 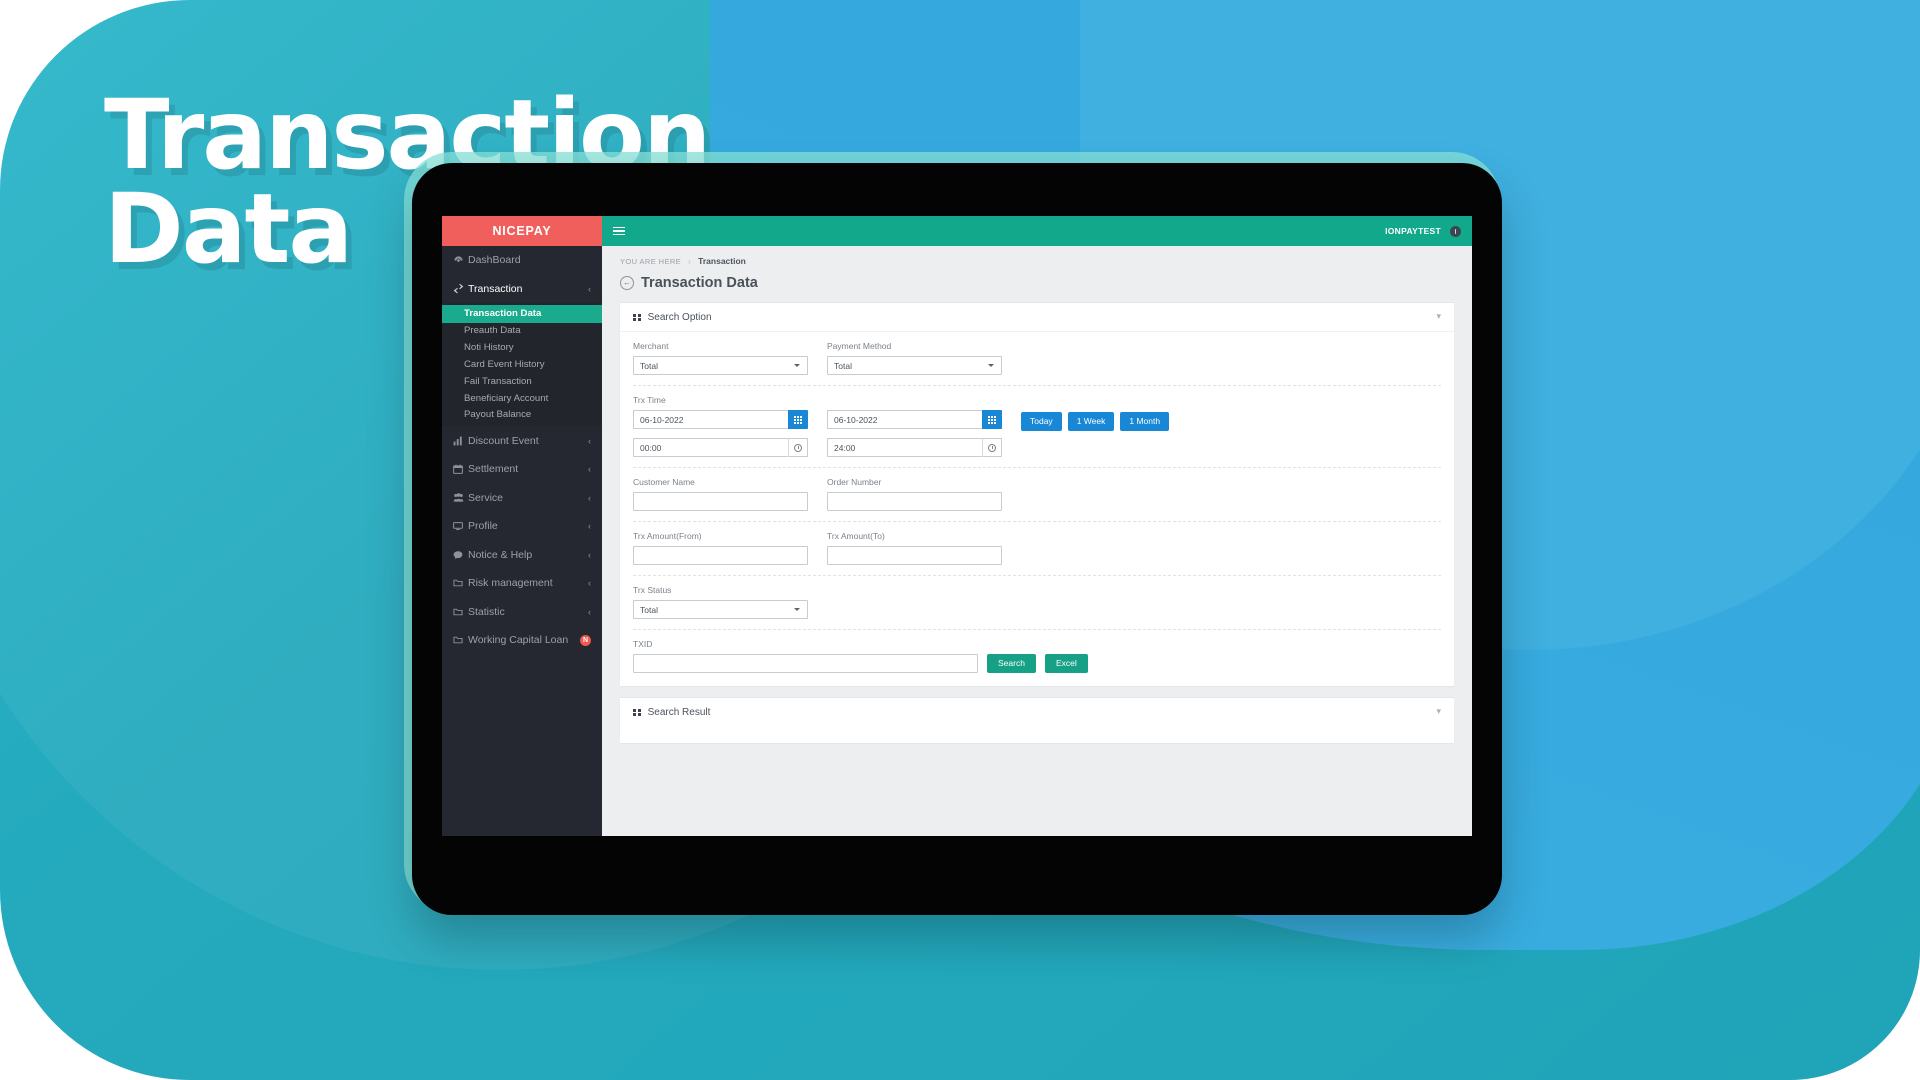 What do you see at coordinates (904, 447) in the screenshot?
I see `trx-time-to-input: 24:00` at bounding box center [904, 447].